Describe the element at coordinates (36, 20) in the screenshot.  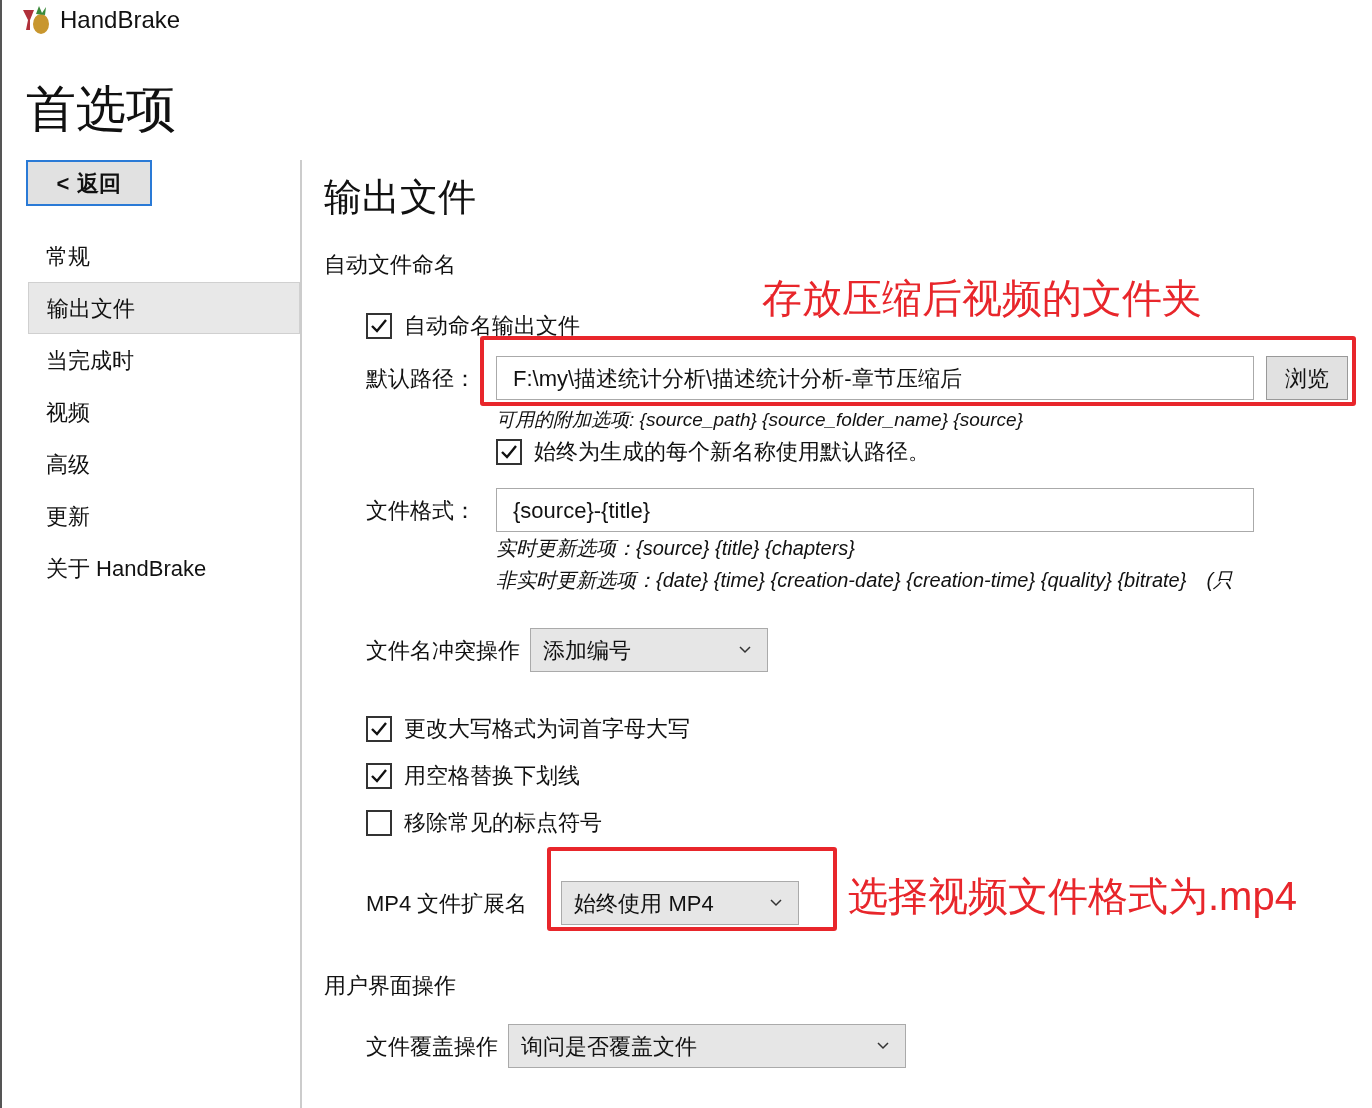
I see `app-logo-icon` at that location.